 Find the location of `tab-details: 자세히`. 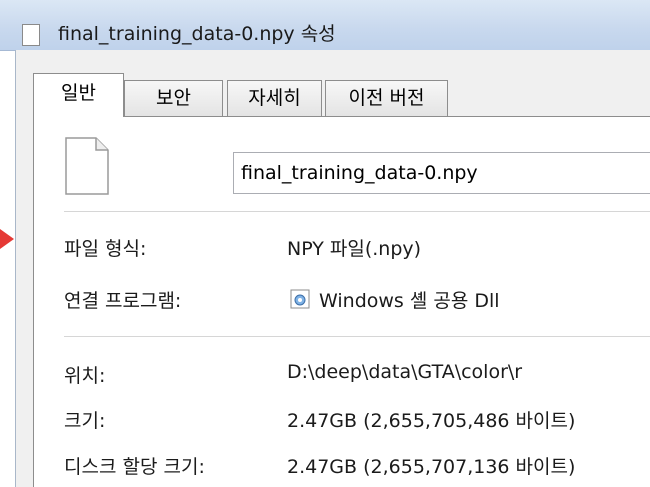

tab-details: 자세히 is located at coordinates (274, 98).